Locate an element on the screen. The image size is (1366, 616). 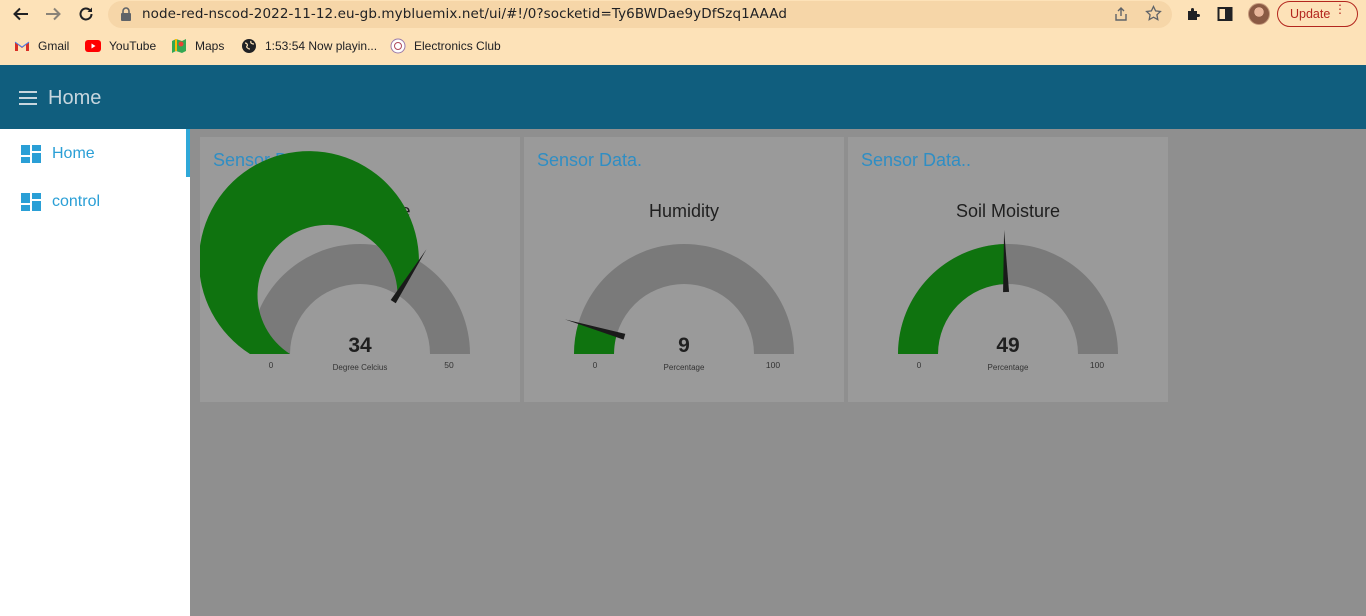
temperature-gauge: 34 Degree Celcius 0 50 is located at coordinates (335, 261).